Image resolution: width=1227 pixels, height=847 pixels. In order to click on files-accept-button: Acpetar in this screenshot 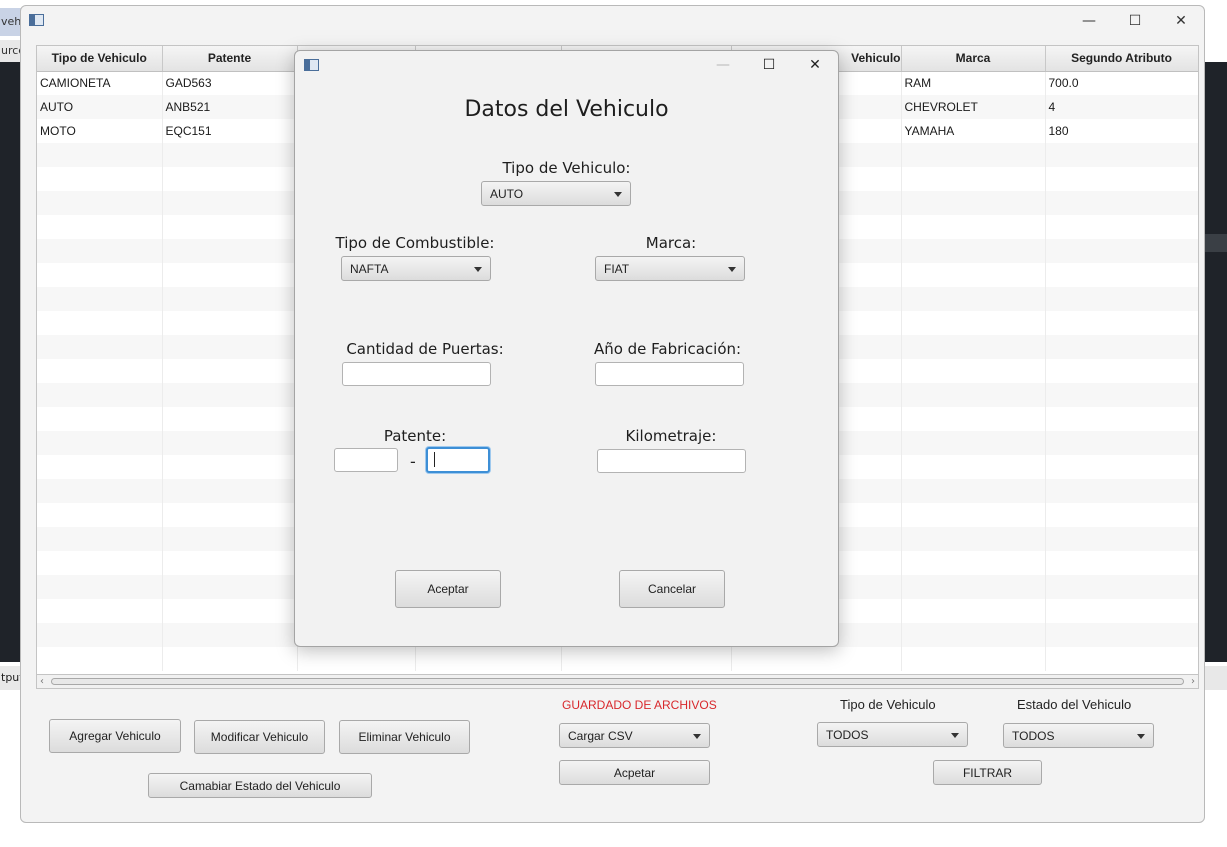, I will do `click(634, 772)`.